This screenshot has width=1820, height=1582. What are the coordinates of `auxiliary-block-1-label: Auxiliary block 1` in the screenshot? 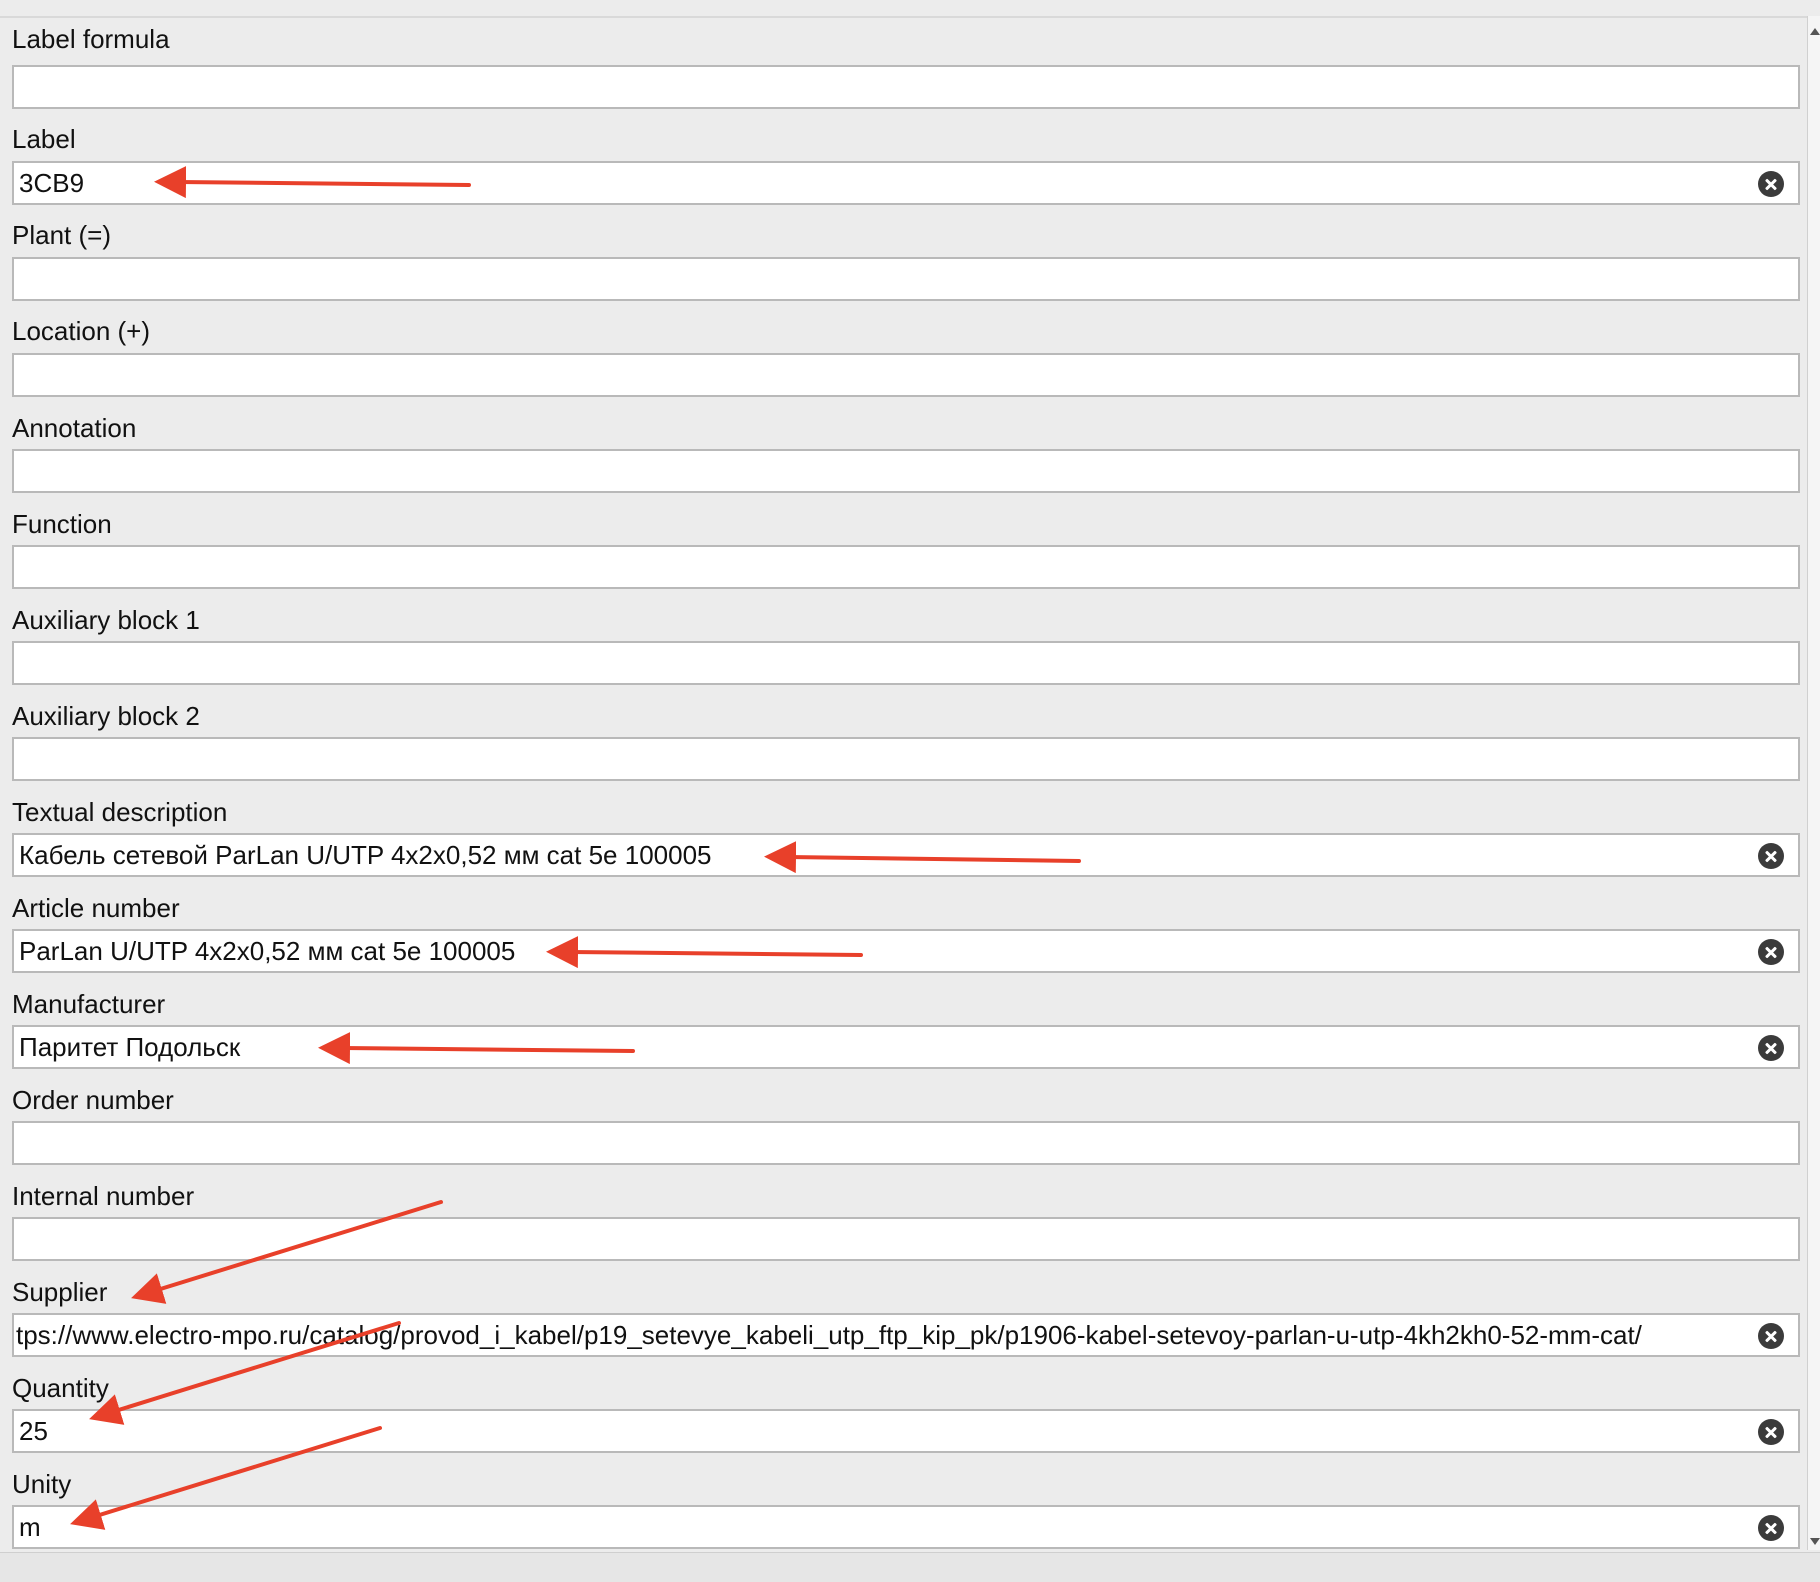 It's located at (106, 620).